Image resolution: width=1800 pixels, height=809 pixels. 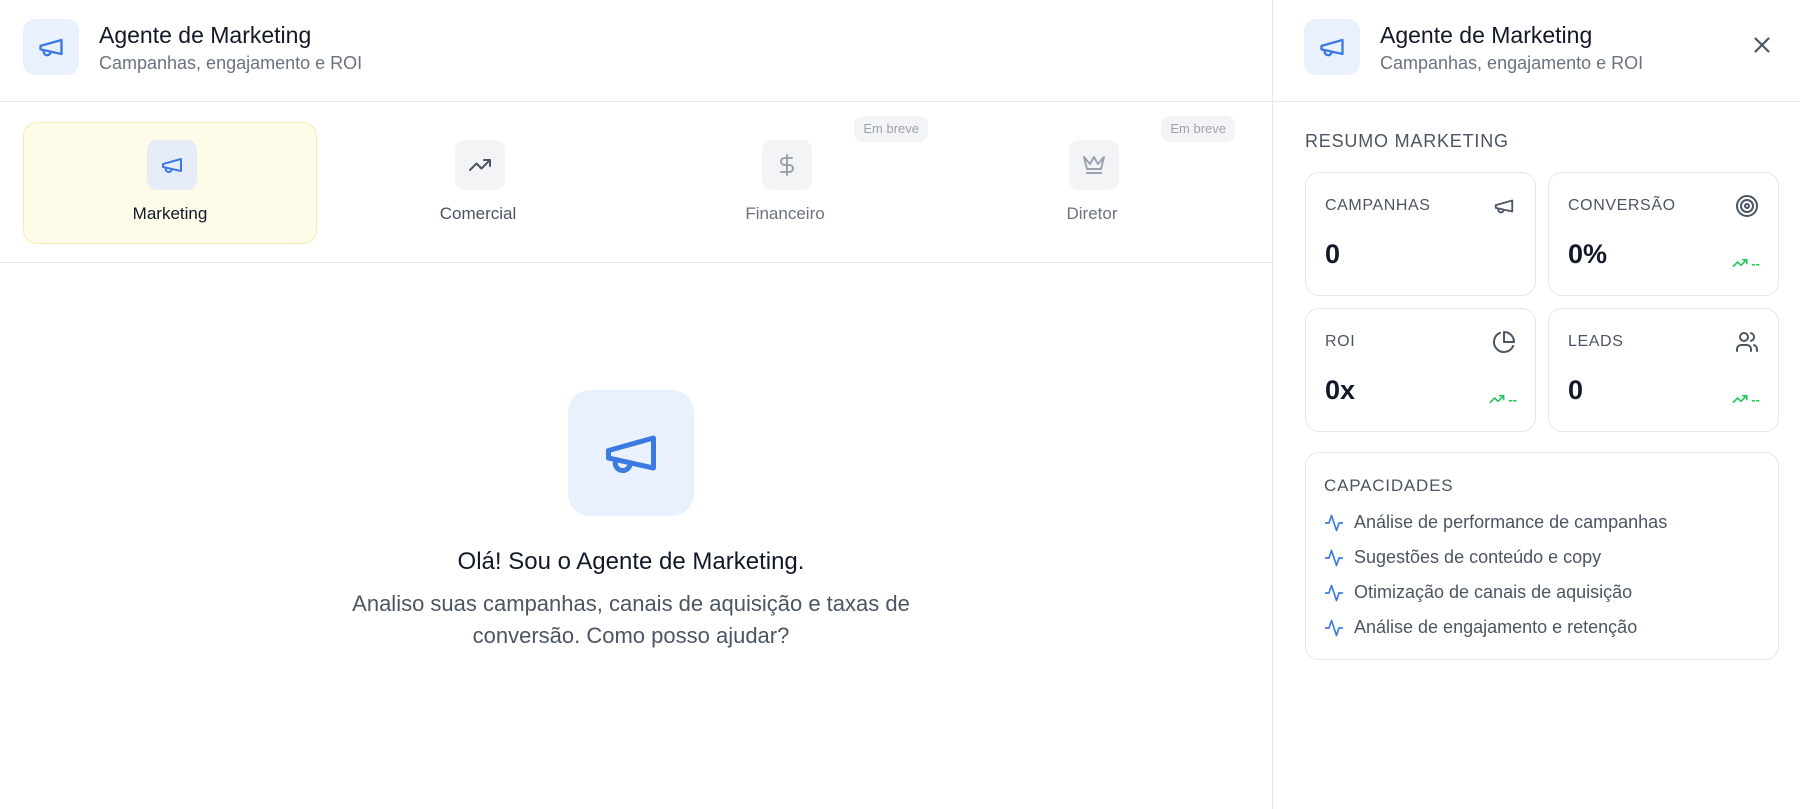 What do you see at coordinates (1389, 485) in the screenshot?
I see `capabilities-title: Capacidades` at bounding box center [1389, 485].